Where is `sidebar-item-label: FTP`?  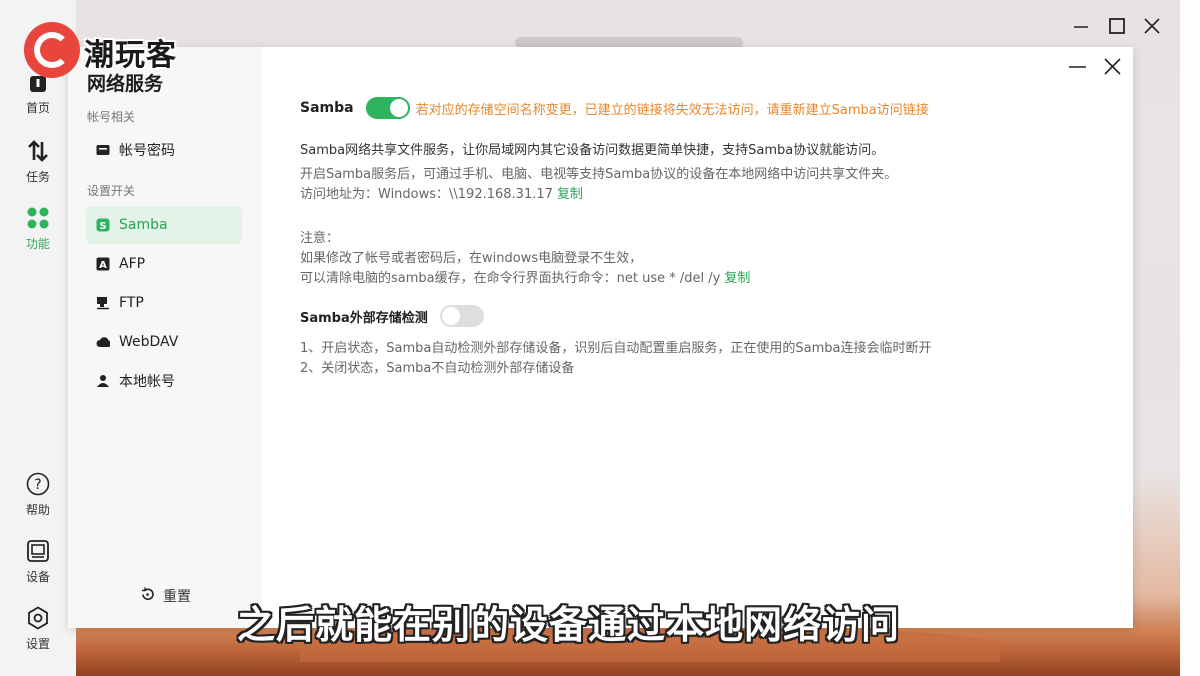 sidebar-item-label: FTP is located at coordinates (131, 303).